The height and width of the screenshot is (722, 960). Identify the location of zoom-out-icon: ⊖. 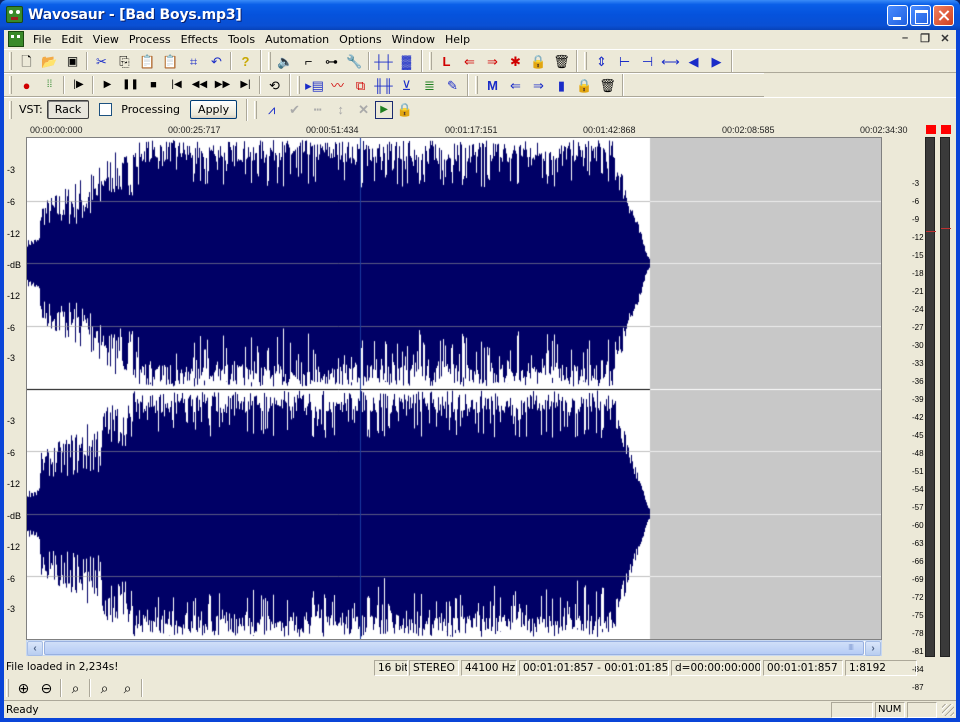
(46, 688).